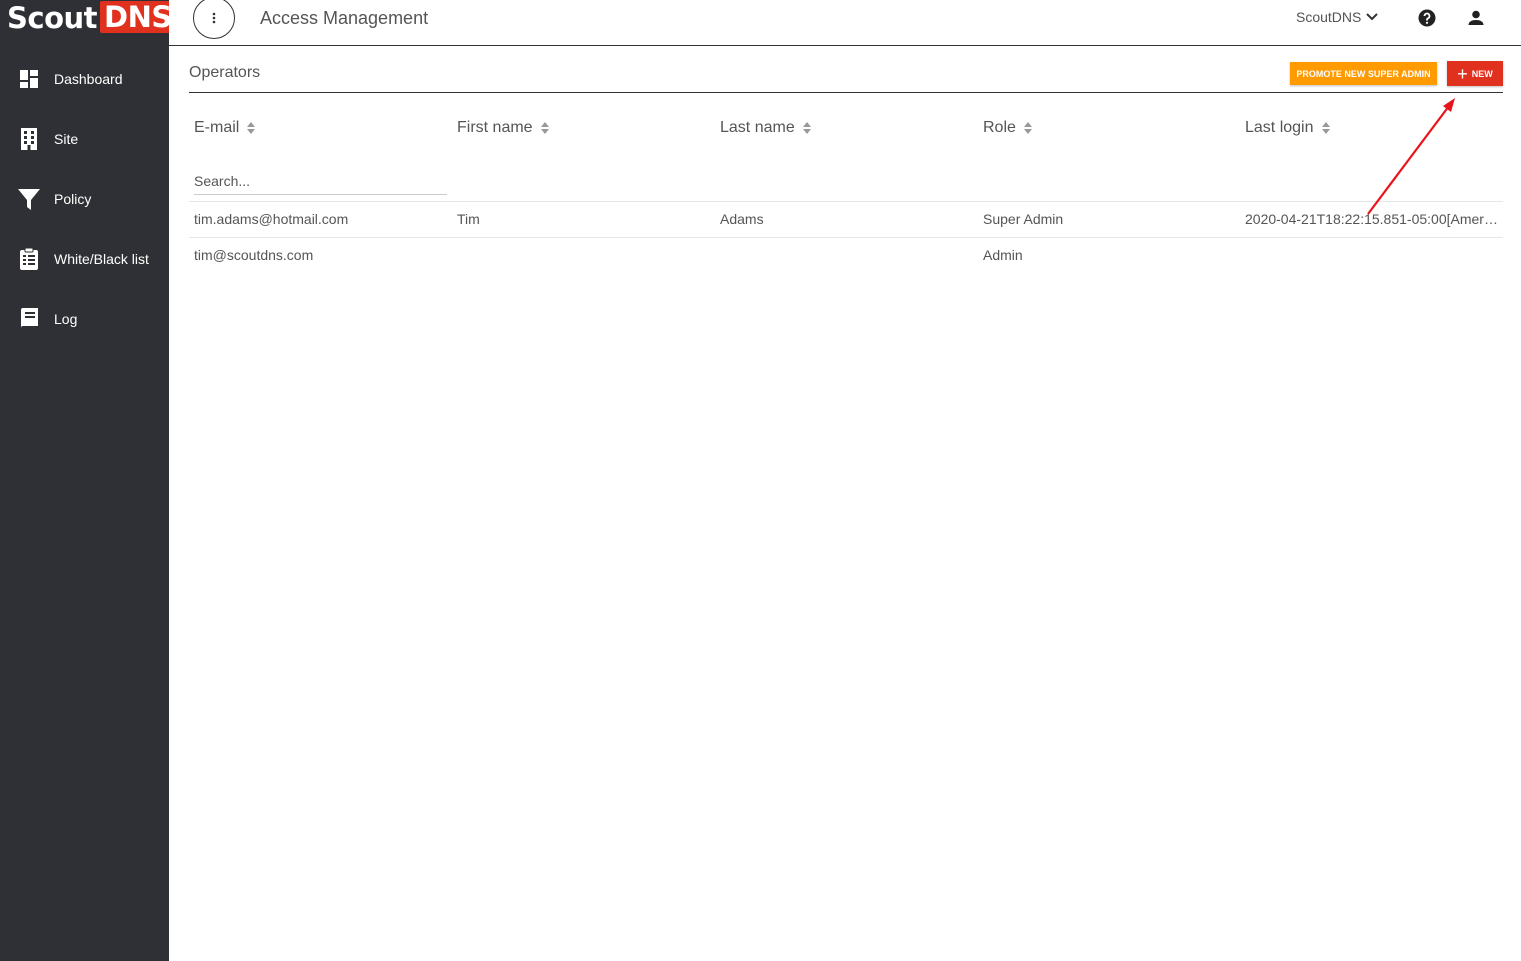 The image size is (1521, 961). I want to click on column-header-label: Last login, so click(1279, 127).